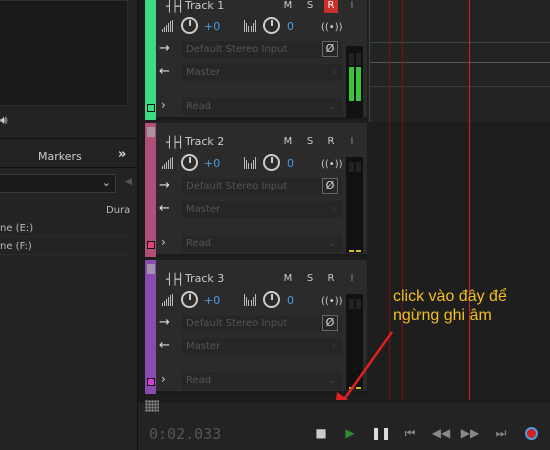 Image resolution: width=550 pixels, height=450 pixels. I want to click on panel-separator, so click(141, 200).